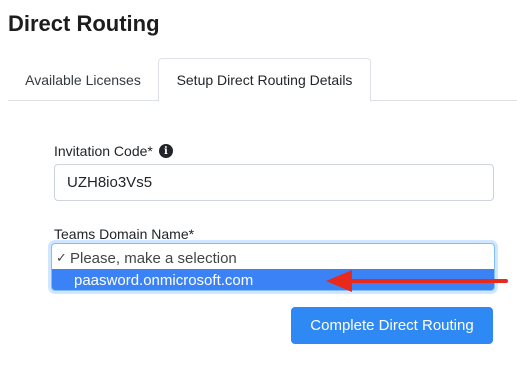  I want to click on annotation-arrow-icon, so click(417, 281).